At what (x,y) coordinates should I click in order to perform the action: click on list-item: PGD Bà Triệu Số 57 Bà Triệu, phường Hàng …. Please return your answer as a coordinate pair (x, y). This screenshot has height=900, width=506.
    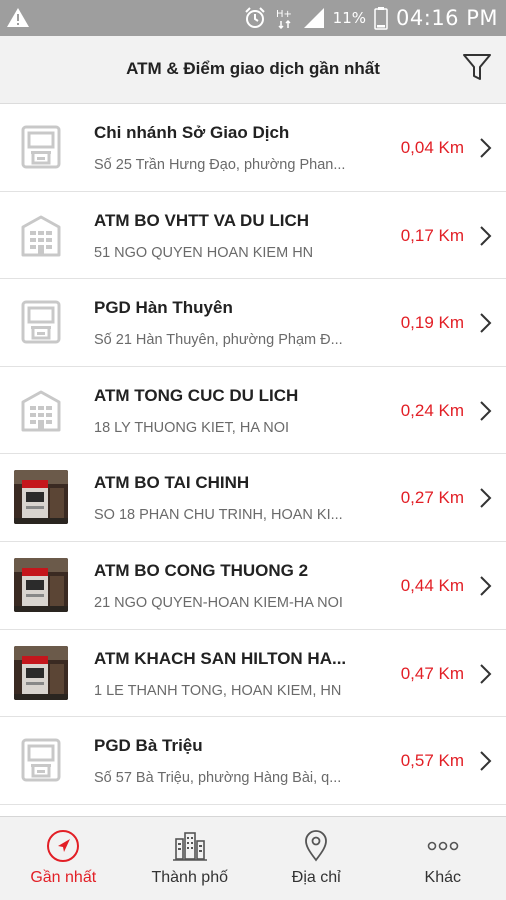
    Looking at the image, I should click on (253, 761).